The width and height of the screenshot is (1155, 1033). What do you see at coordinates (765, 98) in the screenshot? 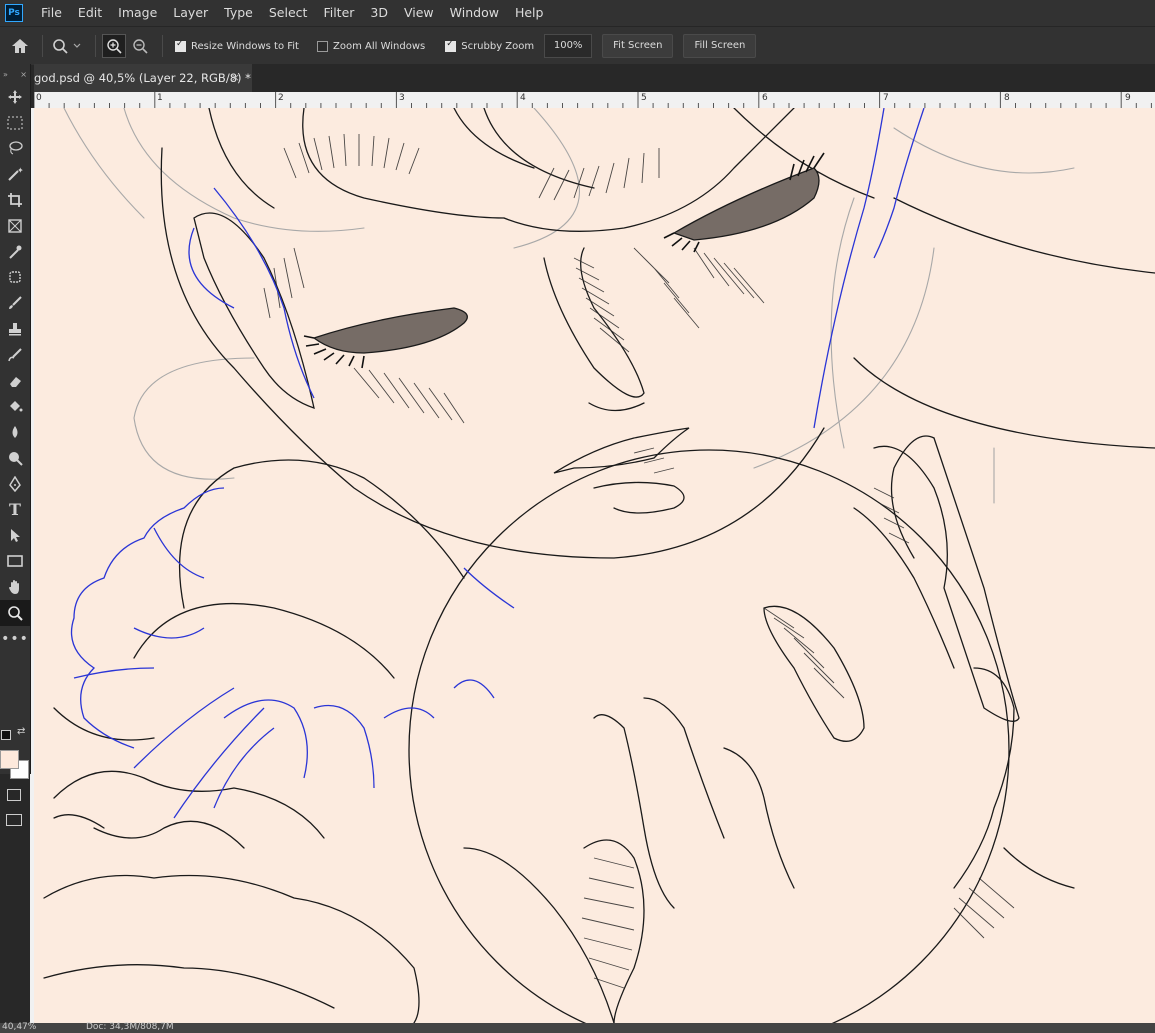
I see `ruler-label: 6` at bounding box center [765, 98].